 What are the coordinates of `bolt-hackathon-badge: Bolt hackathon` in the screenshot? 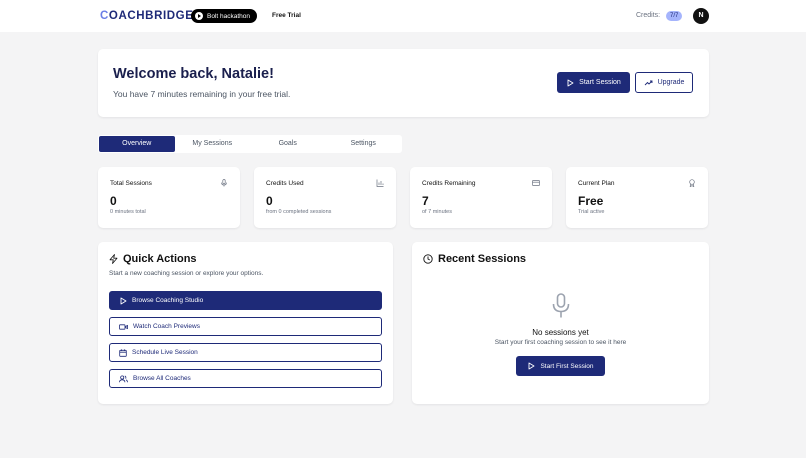 It's located at (224, 16).